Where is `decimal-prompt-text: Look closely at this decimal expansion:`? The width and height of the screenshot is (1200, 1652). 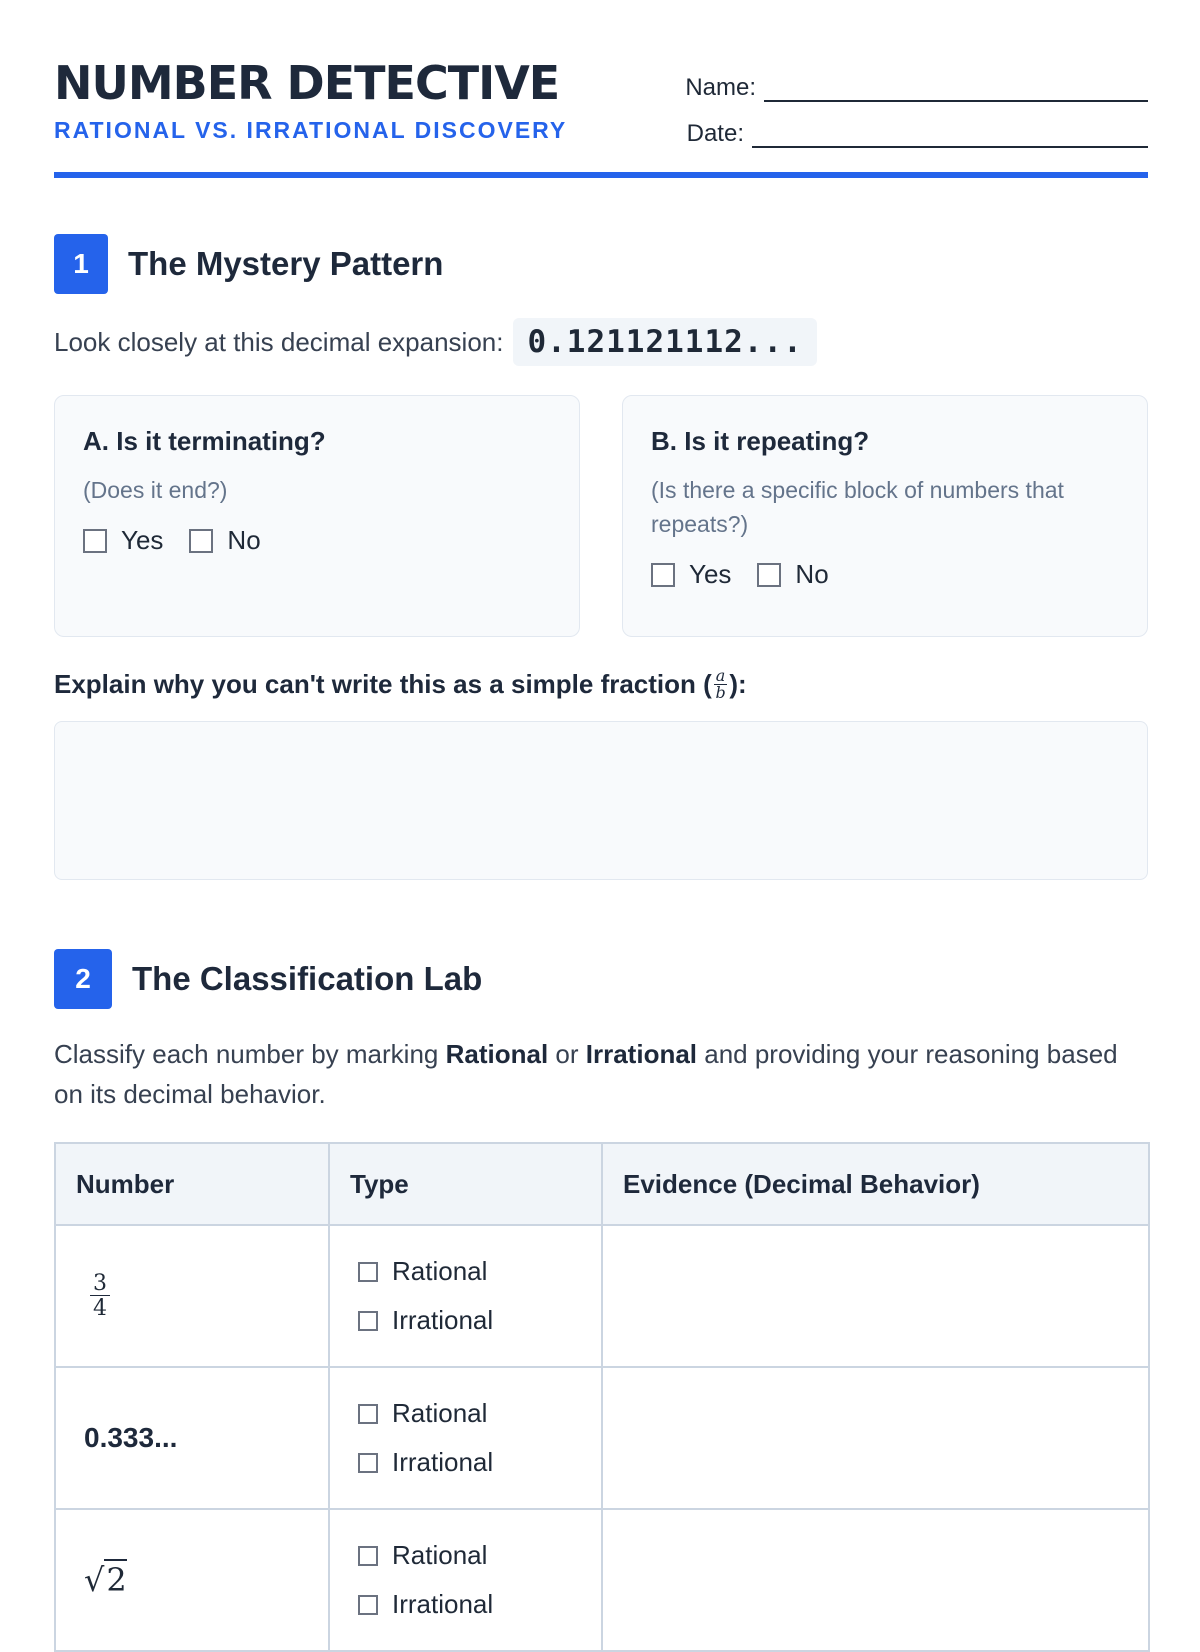
decimal-prompt-text: Look closely at this decimal expansion: is located at coordinates (279, 341).